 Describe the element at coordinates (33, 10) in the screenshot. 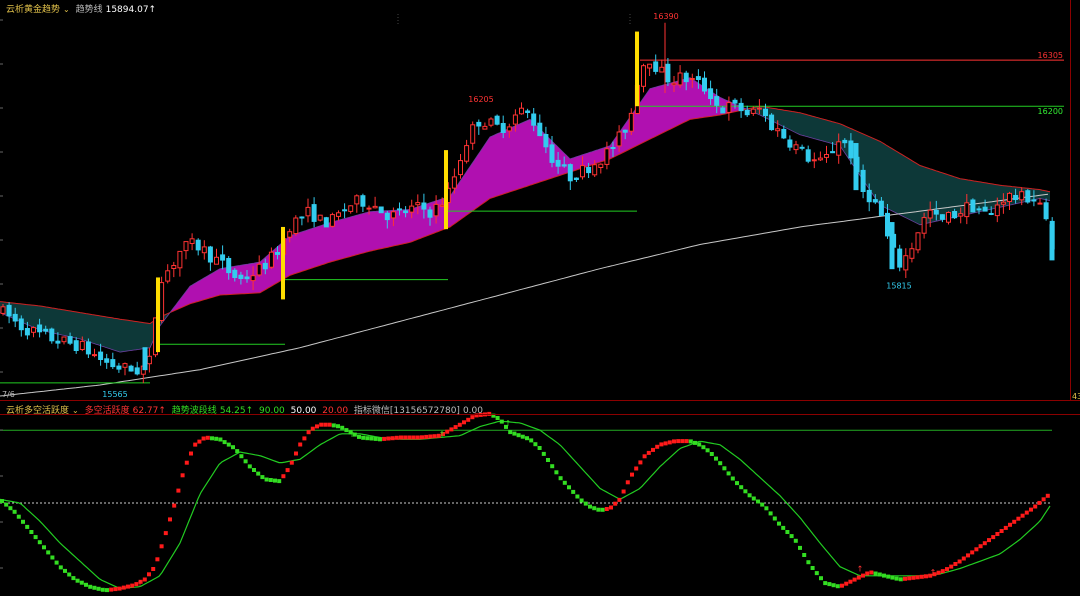

I see `main-indicator-name: 云析黄金趋势` at that location.